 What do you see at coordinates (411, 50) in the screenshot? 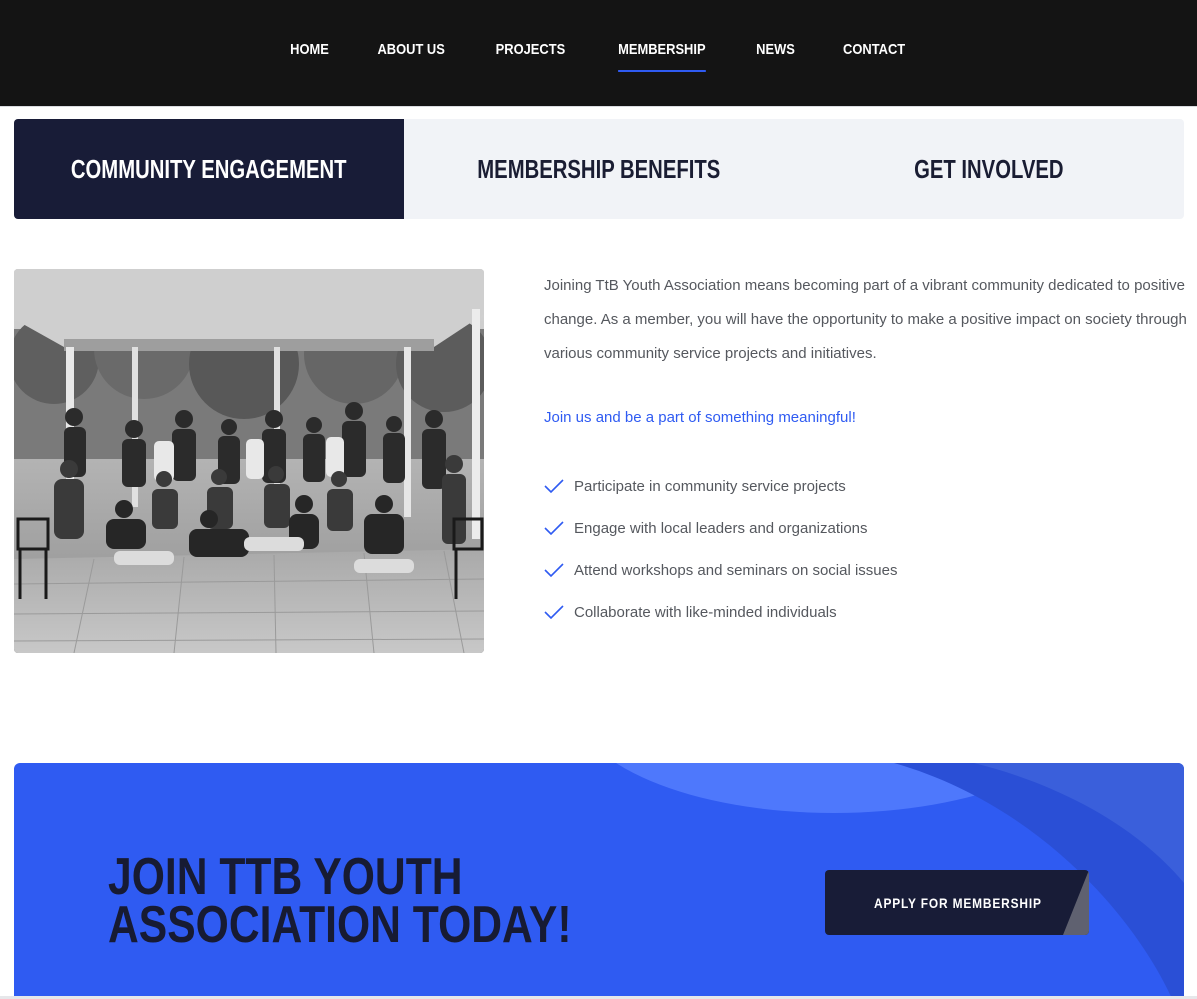
I see `nav-about-us: ABOUT US` at bounding box center [411, 50].